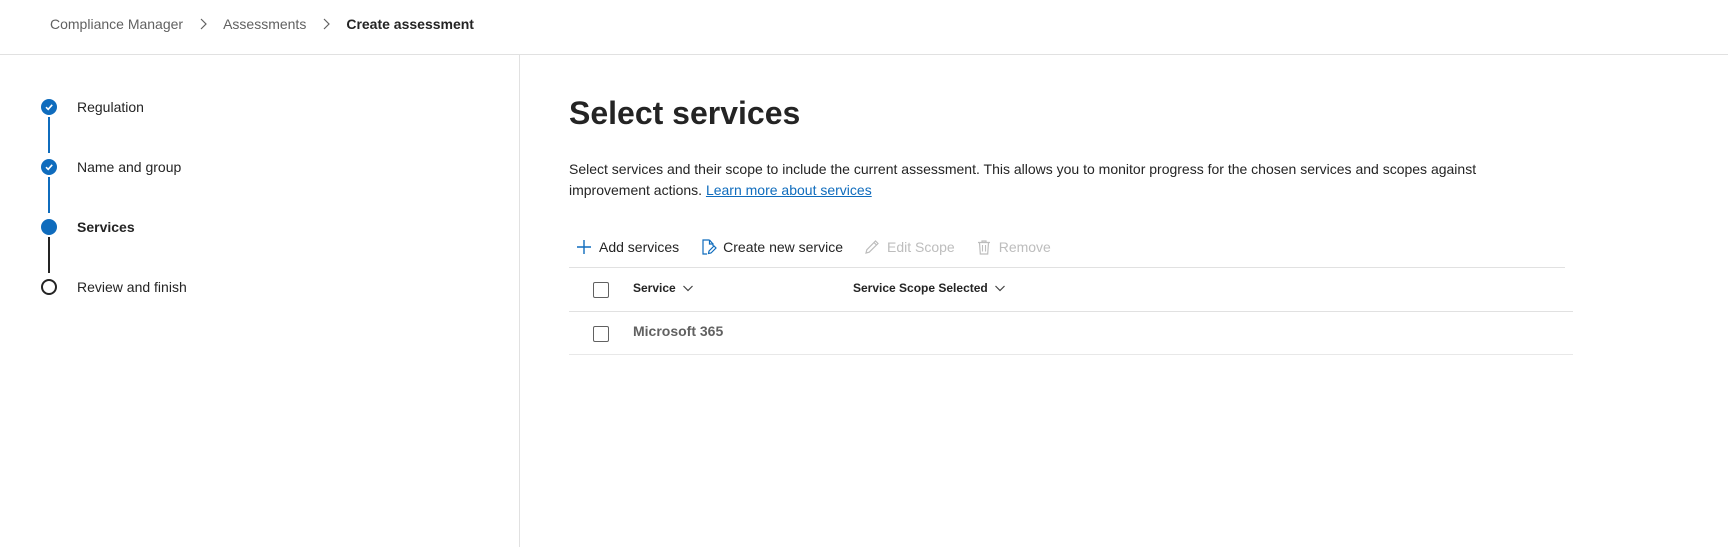 This screenshot has height=547, width=1728. Describe the element at coordinates (49, 227) in the screenshot. I see `current-step-dot-icon` at that location.